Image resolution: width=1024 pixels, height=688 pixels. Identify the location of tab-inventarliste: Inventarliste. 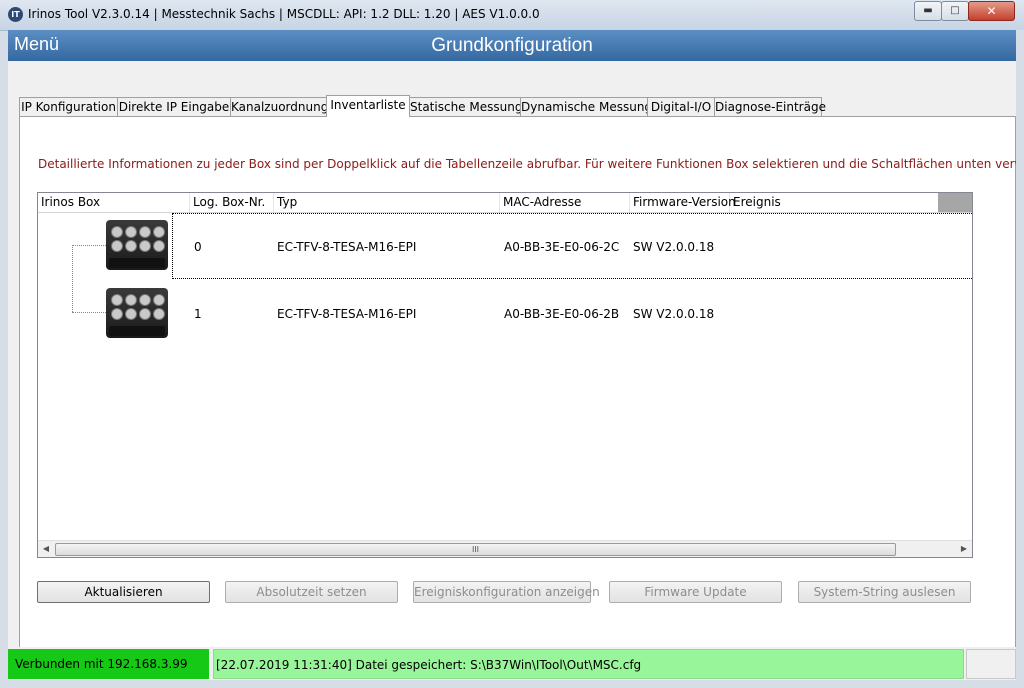
(368, 106).